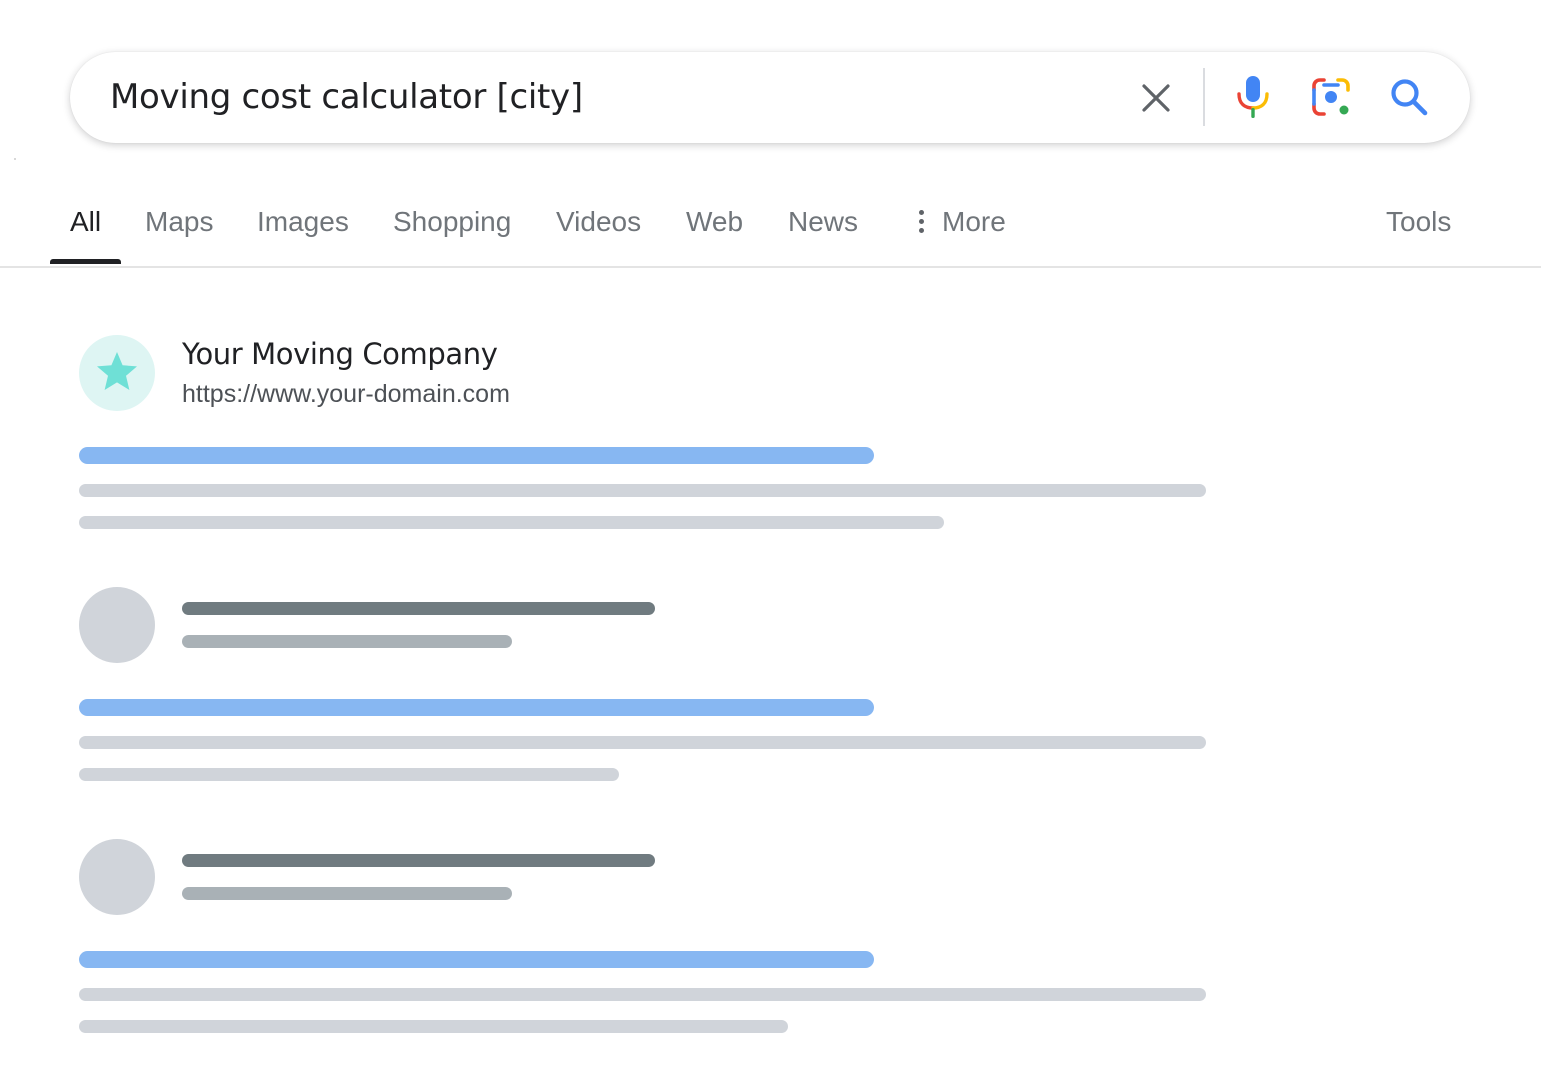 The height and width of the screenshot is (1076, 1541). Describe the element at coordinates (598, 222) in the screenshot. I see `tab-videos: Videos` at that location.